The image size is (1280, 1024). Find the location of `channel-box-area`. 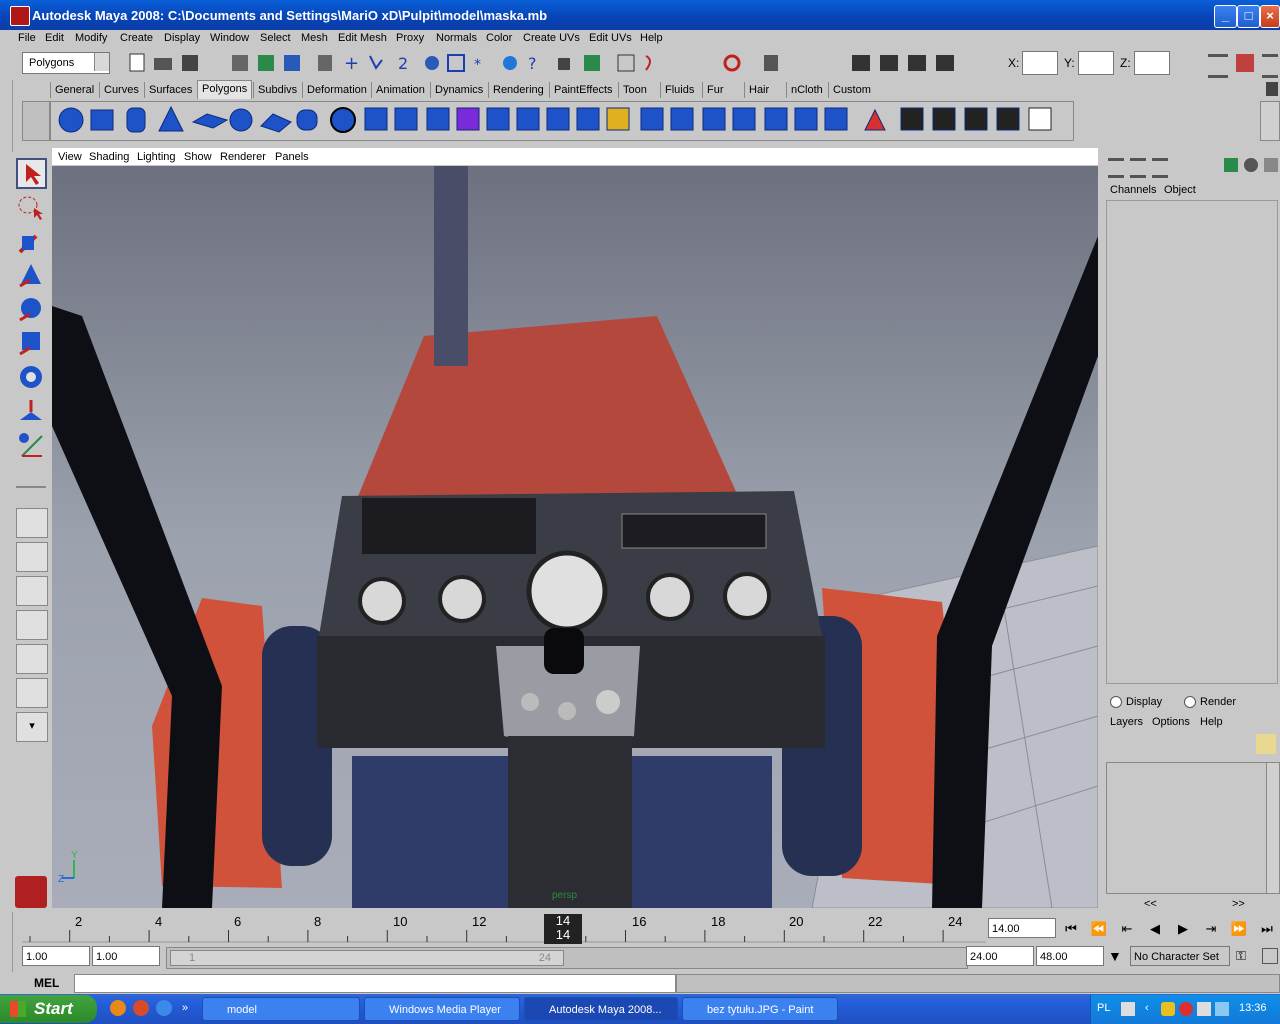

channel-box-area is located at coordinates (1192, 442).